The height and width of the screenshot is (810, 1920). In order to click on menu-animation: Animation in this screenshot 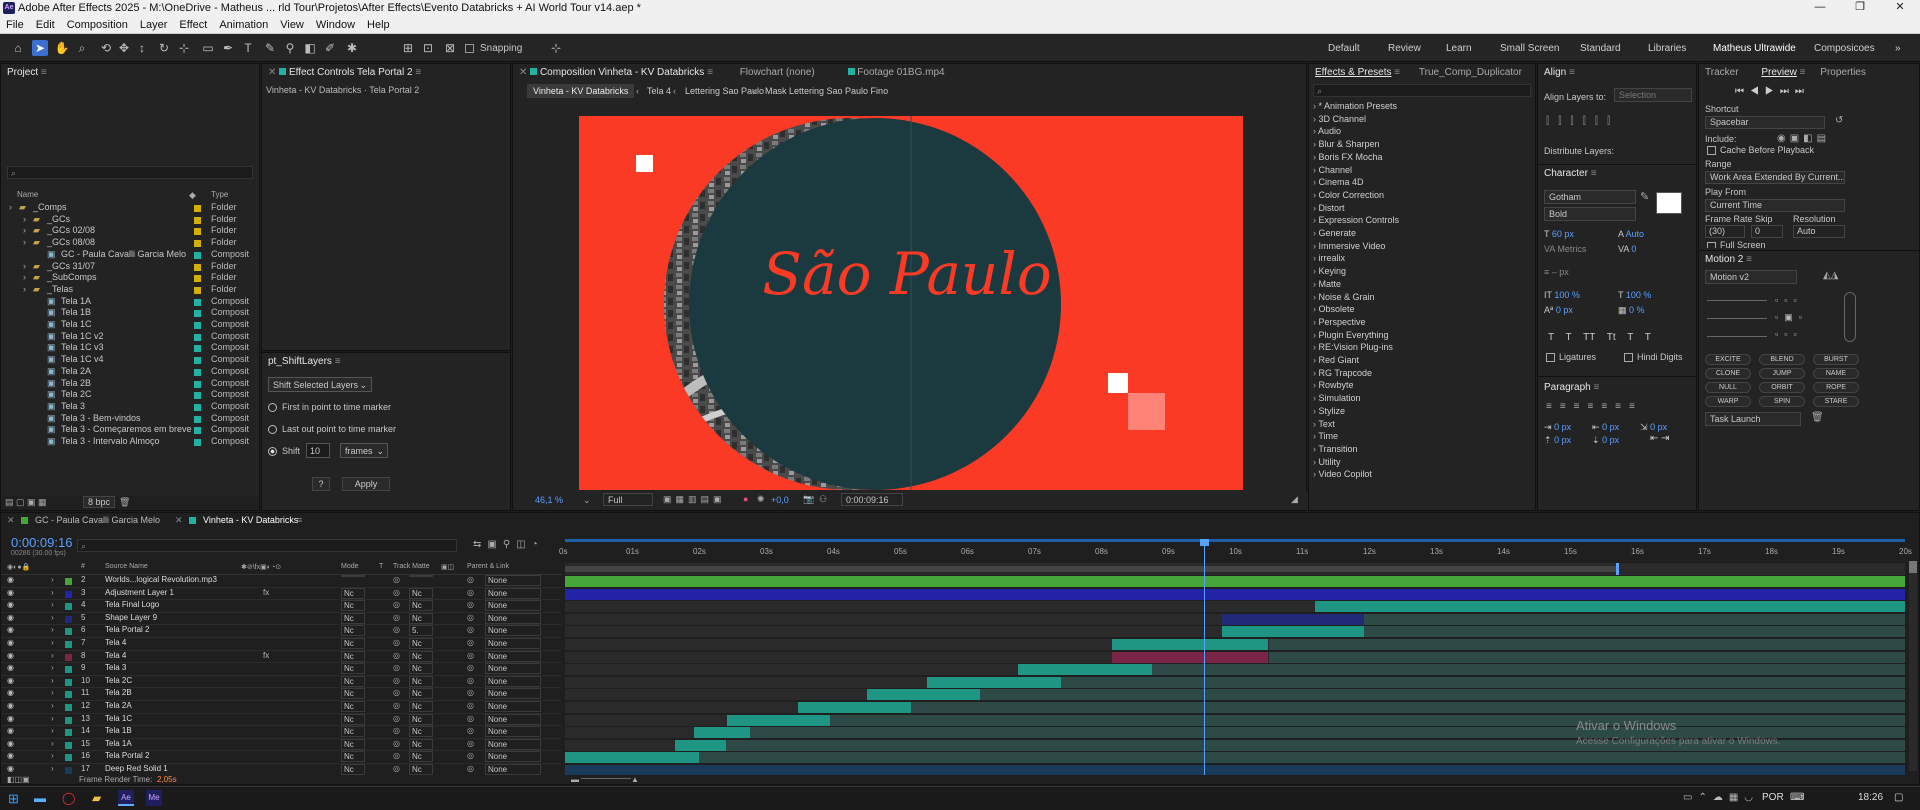, I will do `click(243, 25)`.